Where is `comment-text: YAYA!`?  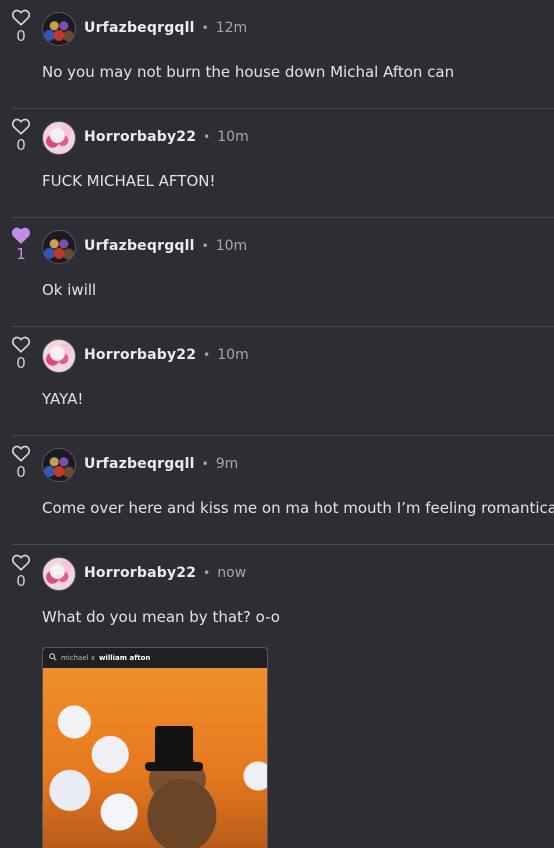 comment-text: YAYA! is located at coordinates (63, 399).